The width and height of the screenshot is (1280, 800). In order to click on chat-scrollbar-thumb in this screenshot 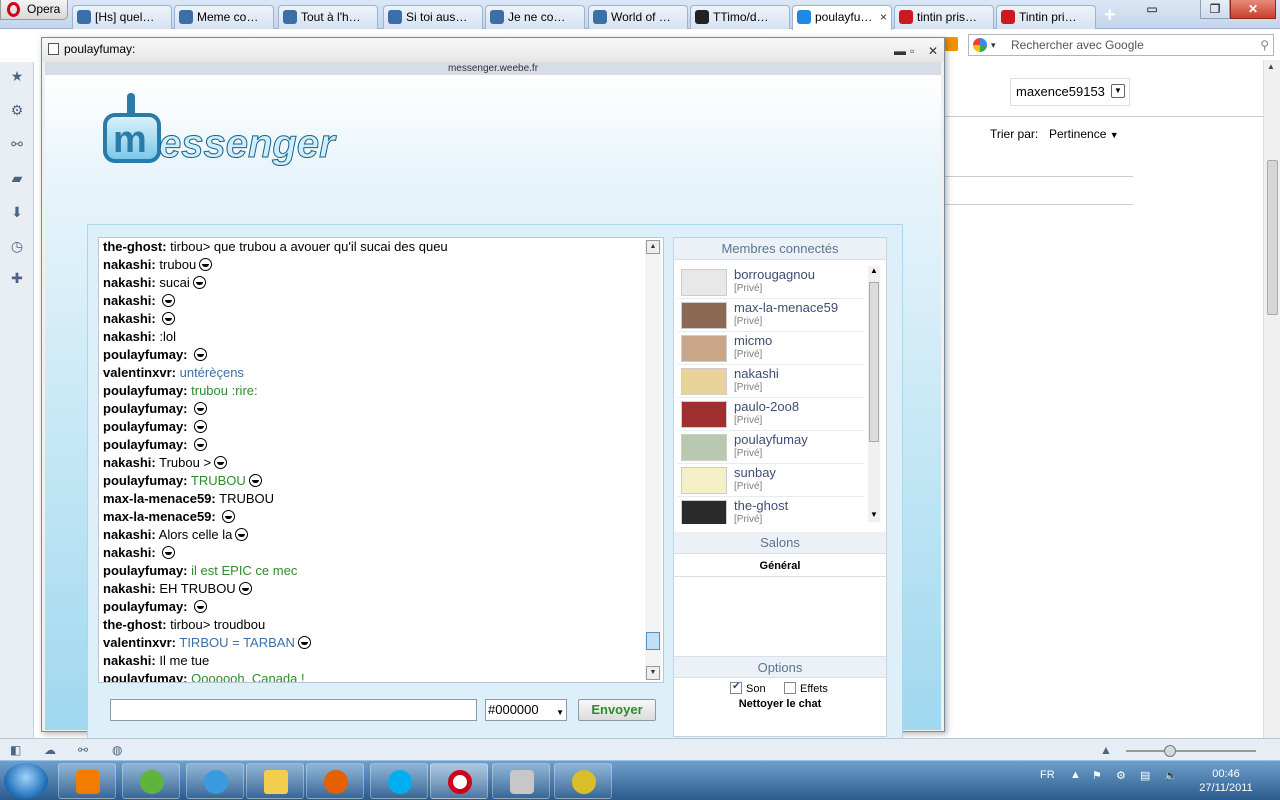, I will do `click(653, 641)`.